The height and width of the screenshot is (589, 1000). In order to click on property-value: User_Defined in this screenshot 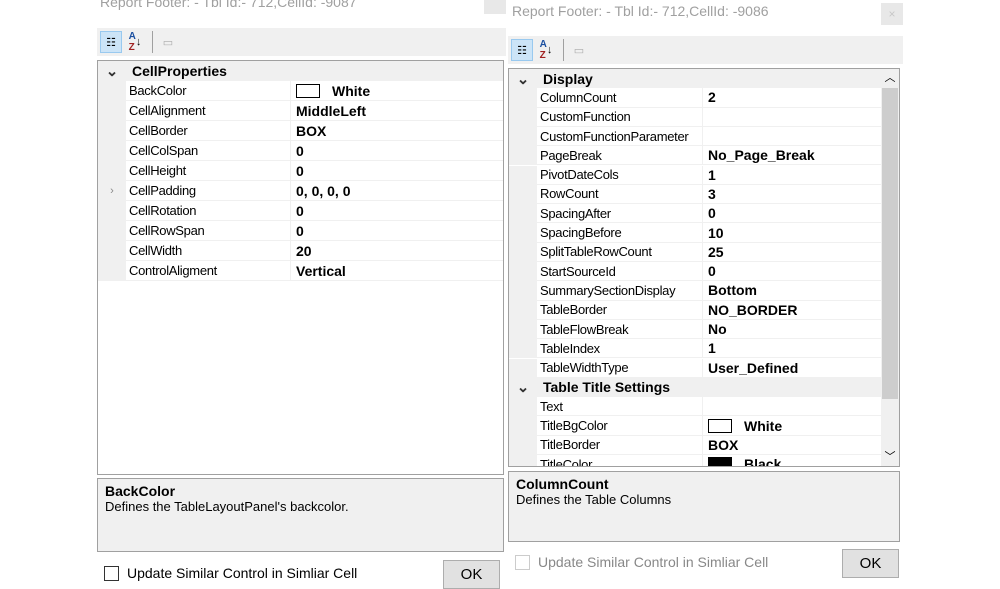, I will do `click(792, 368)`.